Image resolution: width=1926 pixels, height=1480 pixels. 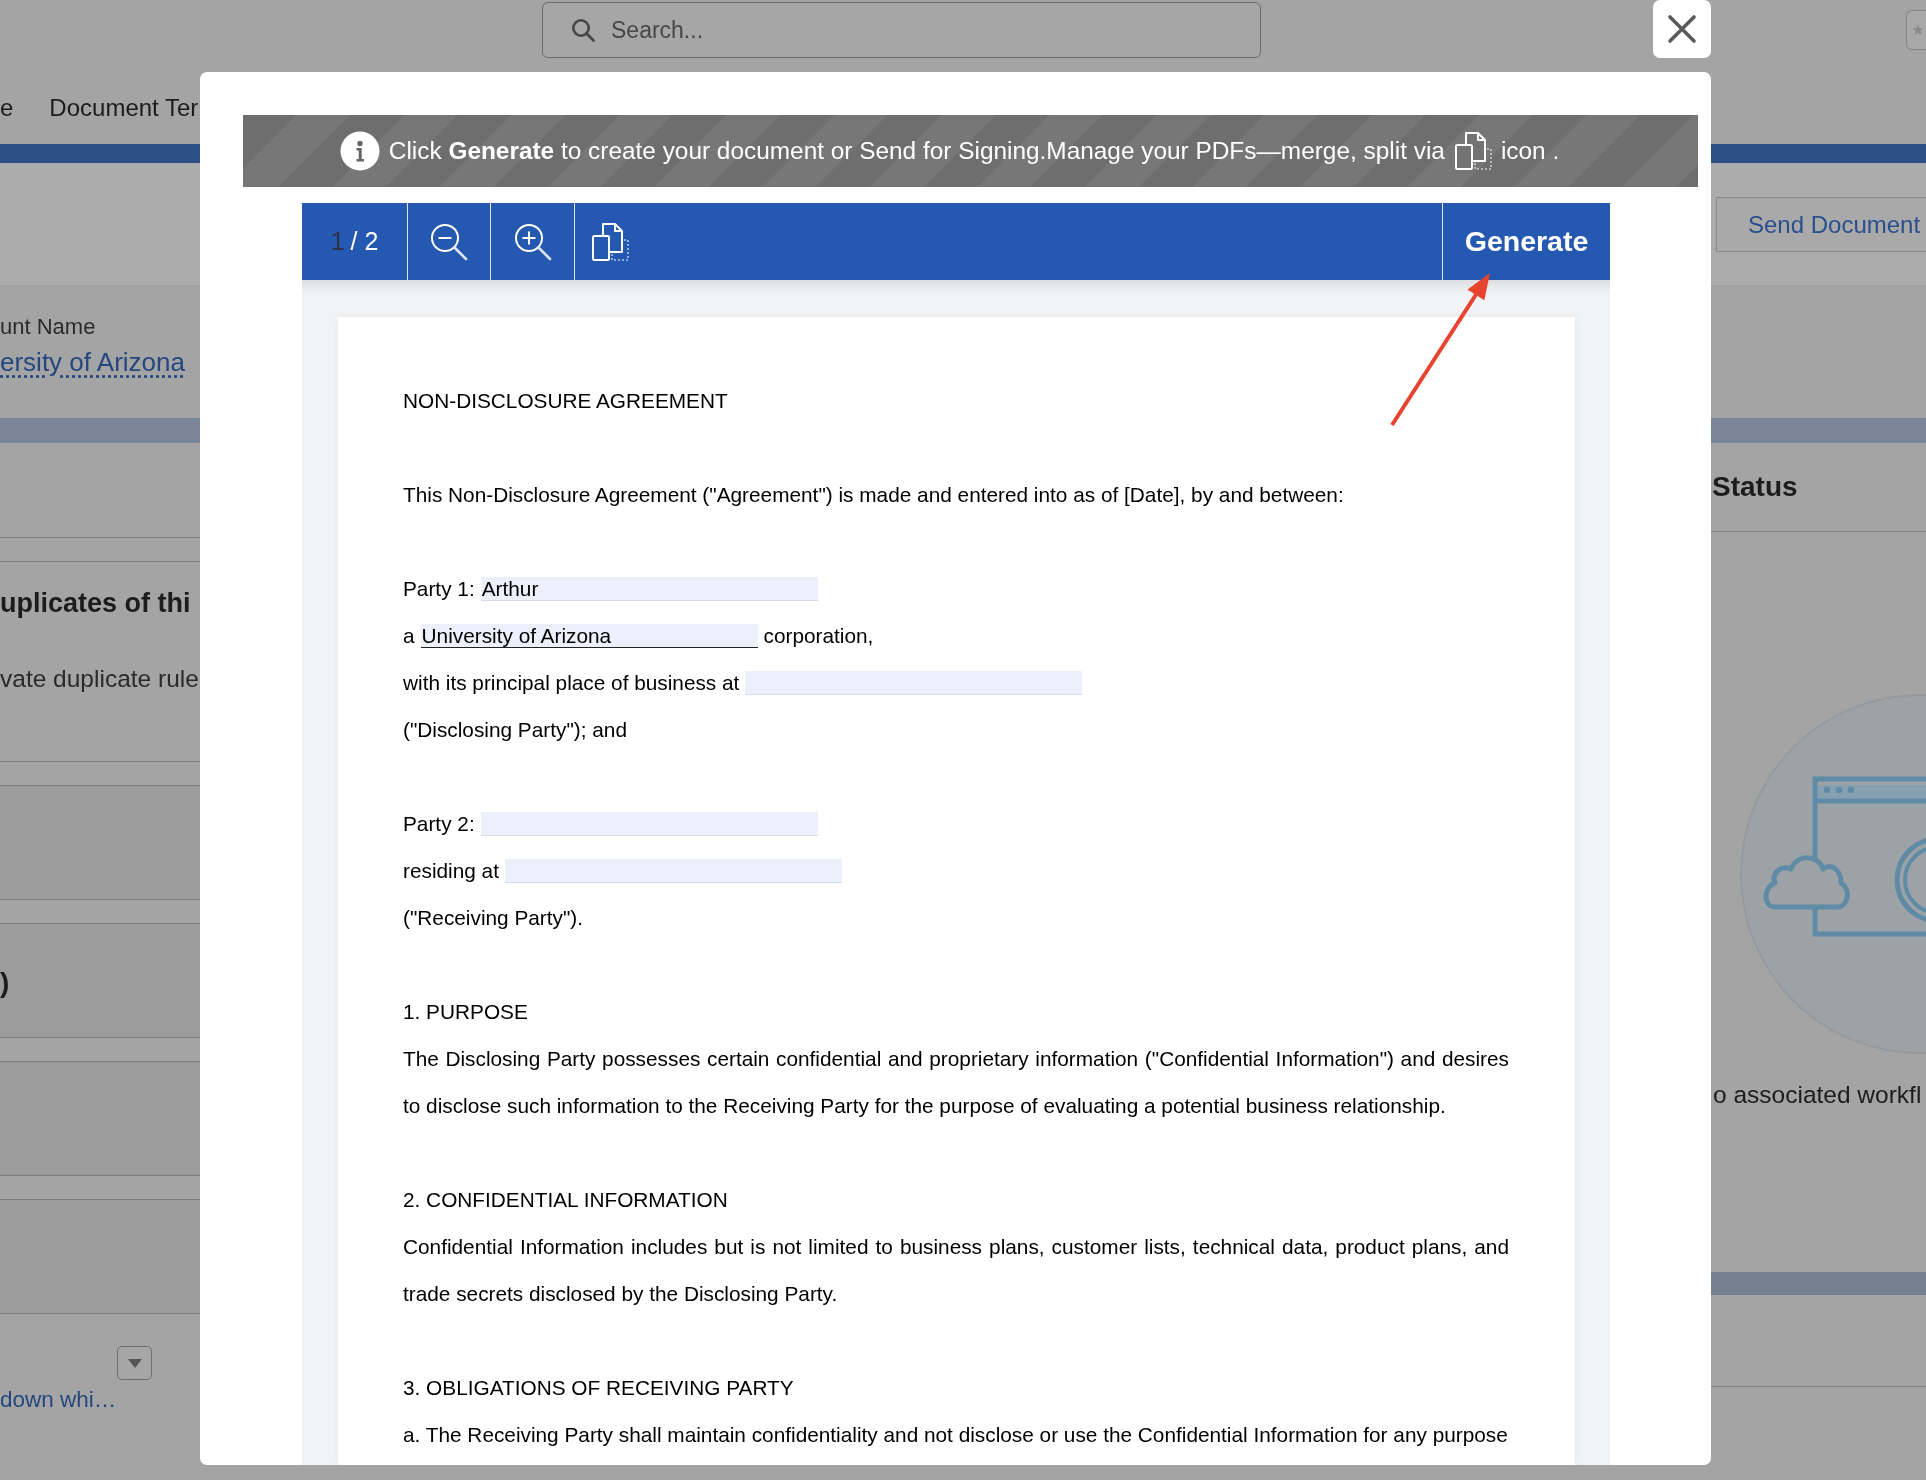 I want to click on document-text: ("Receiving Party")., so click(x=493, y=917).